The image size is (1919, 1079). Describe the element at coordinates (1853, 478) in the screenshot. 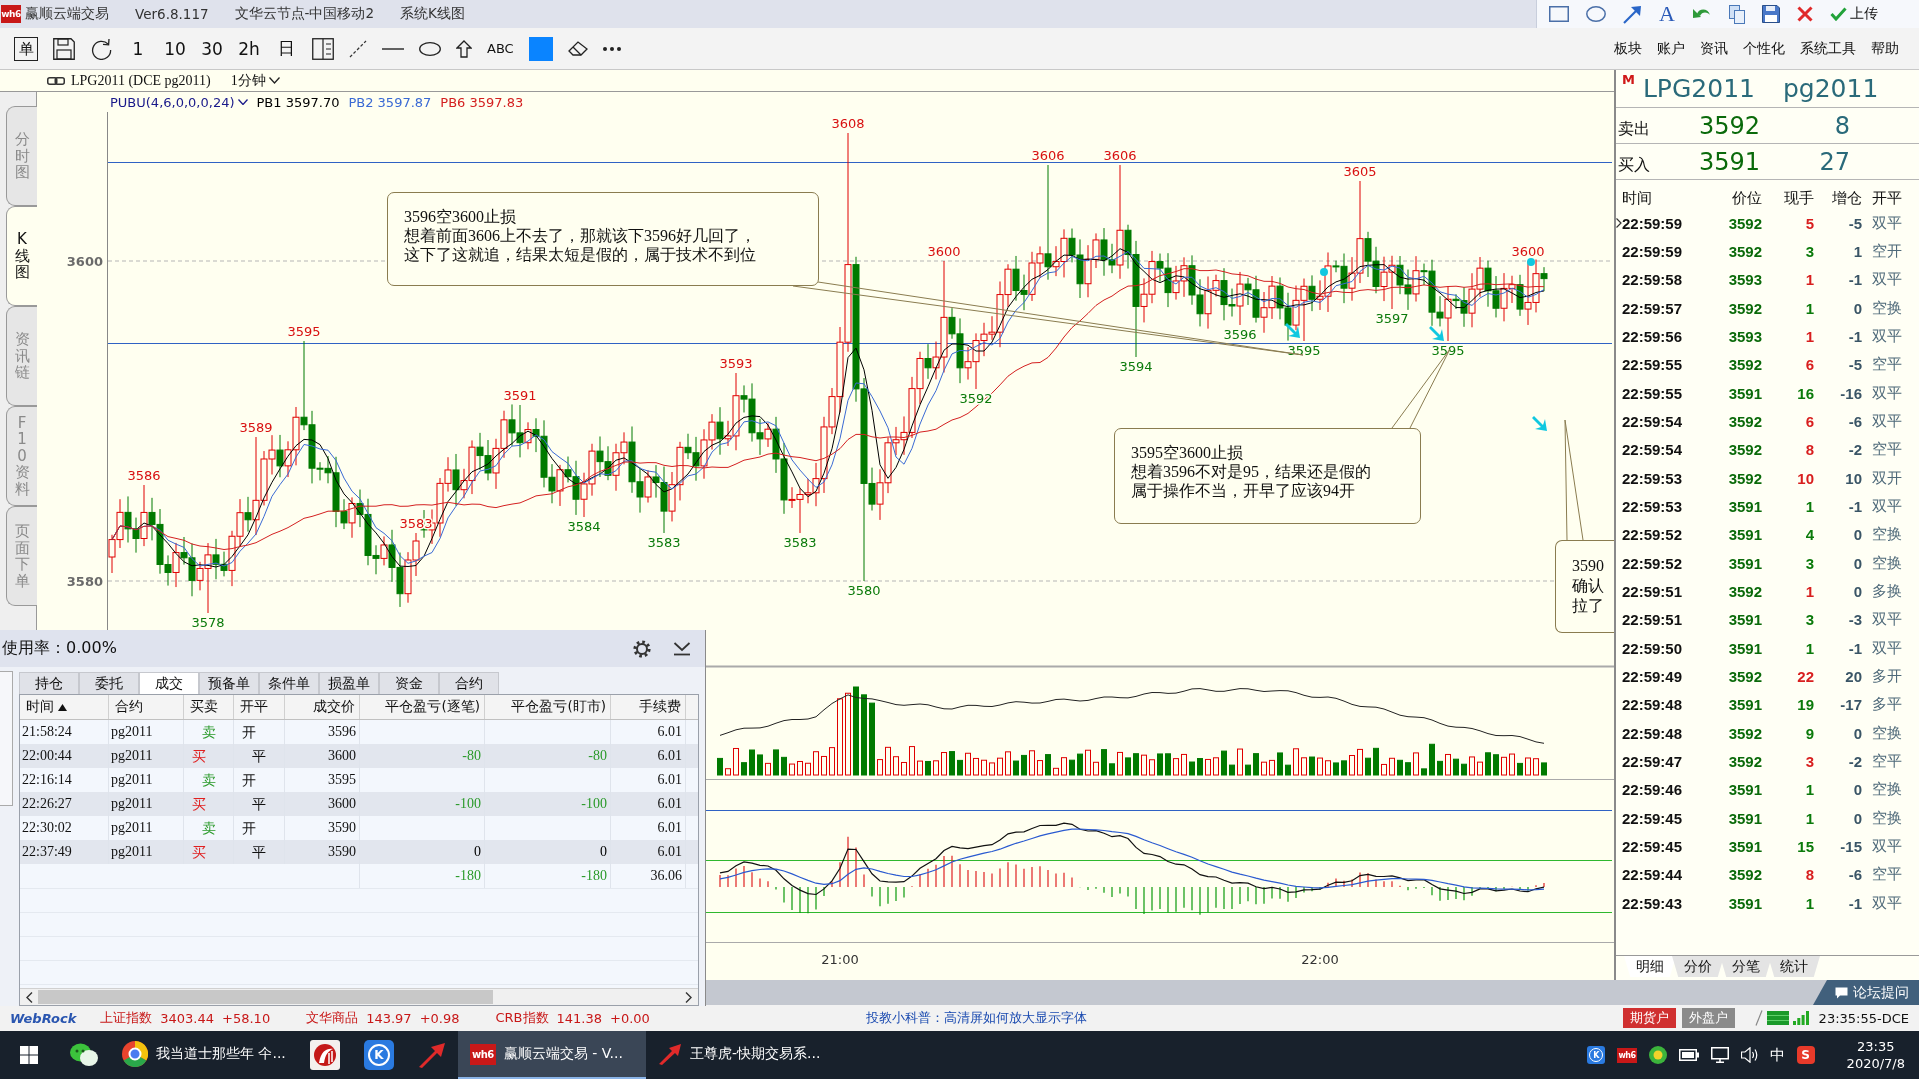

I see `tick-oi-change: 10` at that location.